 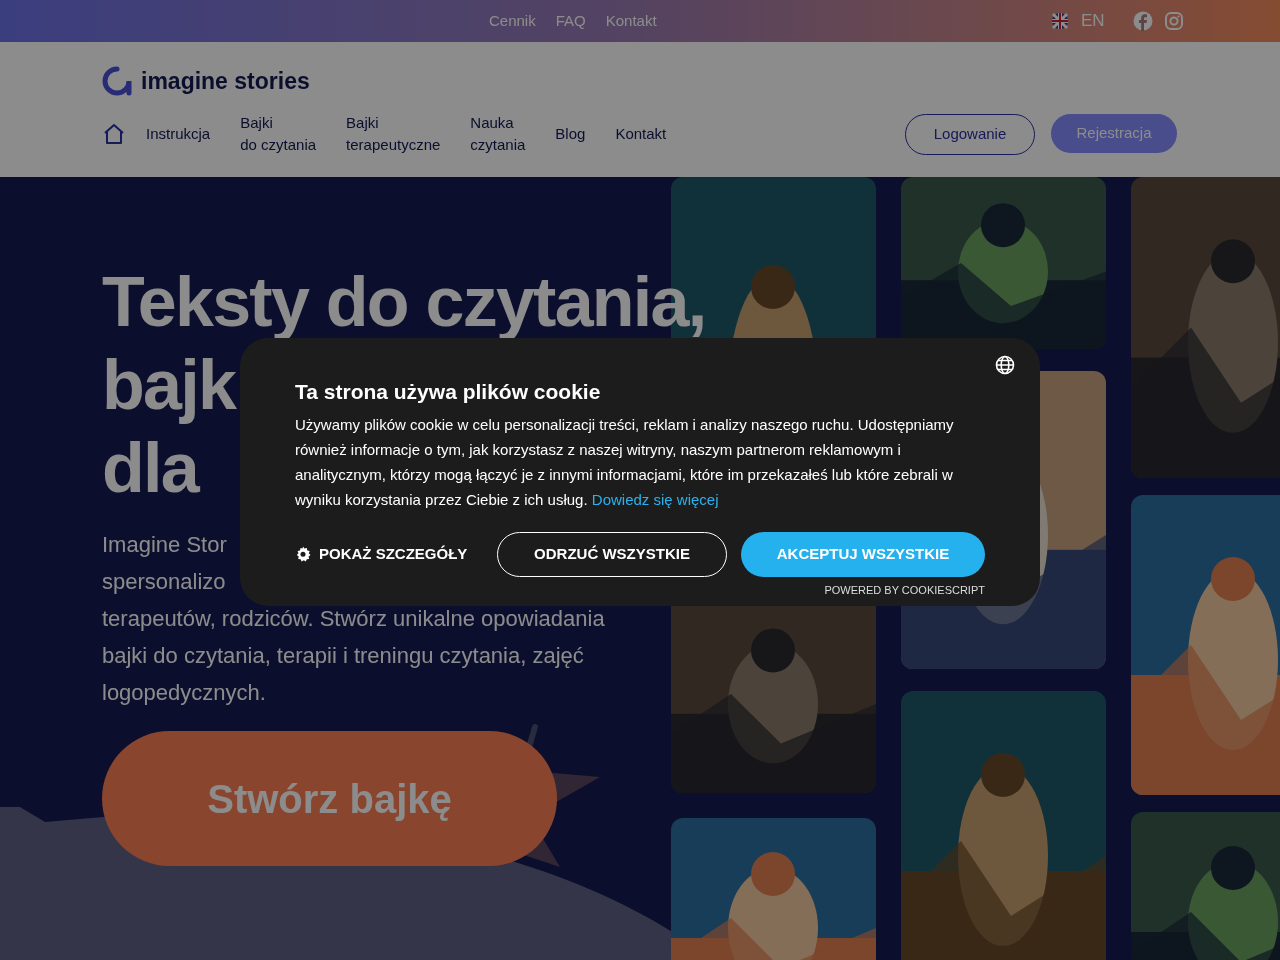 What do you see at coordinates (178, 134) in the screenshot?
I see `nav-link: Instrukcja` at bounding box center [178, 134].